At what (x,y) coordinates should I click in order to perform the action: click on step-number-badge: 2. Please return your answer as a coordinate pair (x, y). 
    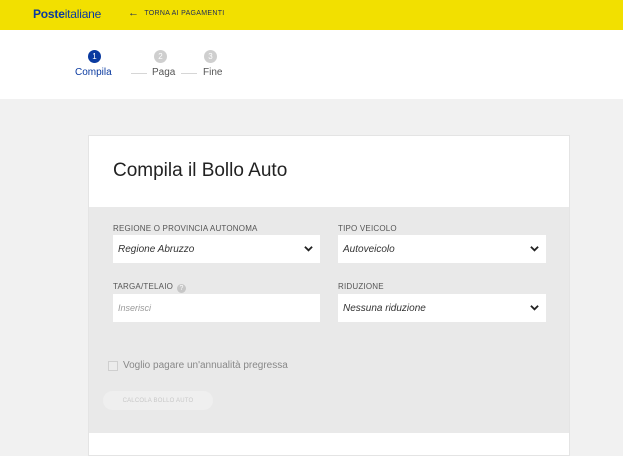
    Looking at the image, I should click on (160, 56).